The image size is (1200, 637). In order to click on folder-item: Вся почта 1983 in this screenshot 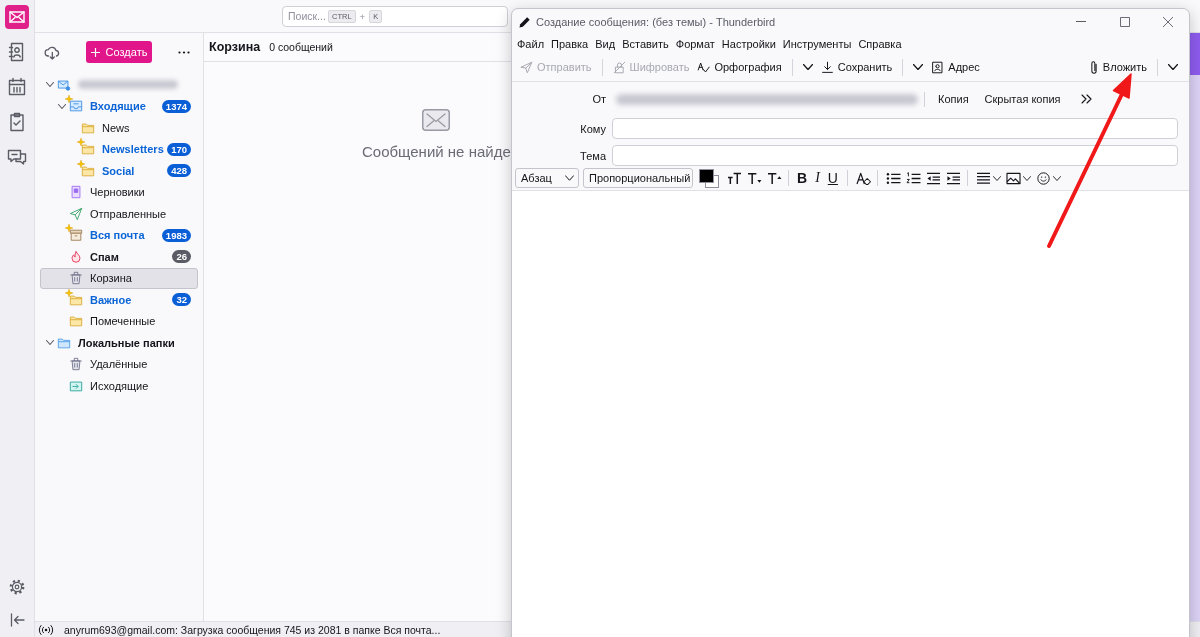, I will do `click(119, 235)`.